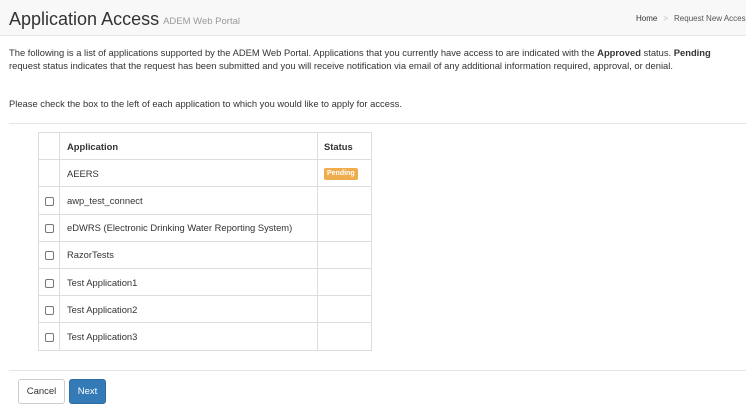  Describe the element at coordinates (377, 123) in the screenshot. I see `divider` at that location.